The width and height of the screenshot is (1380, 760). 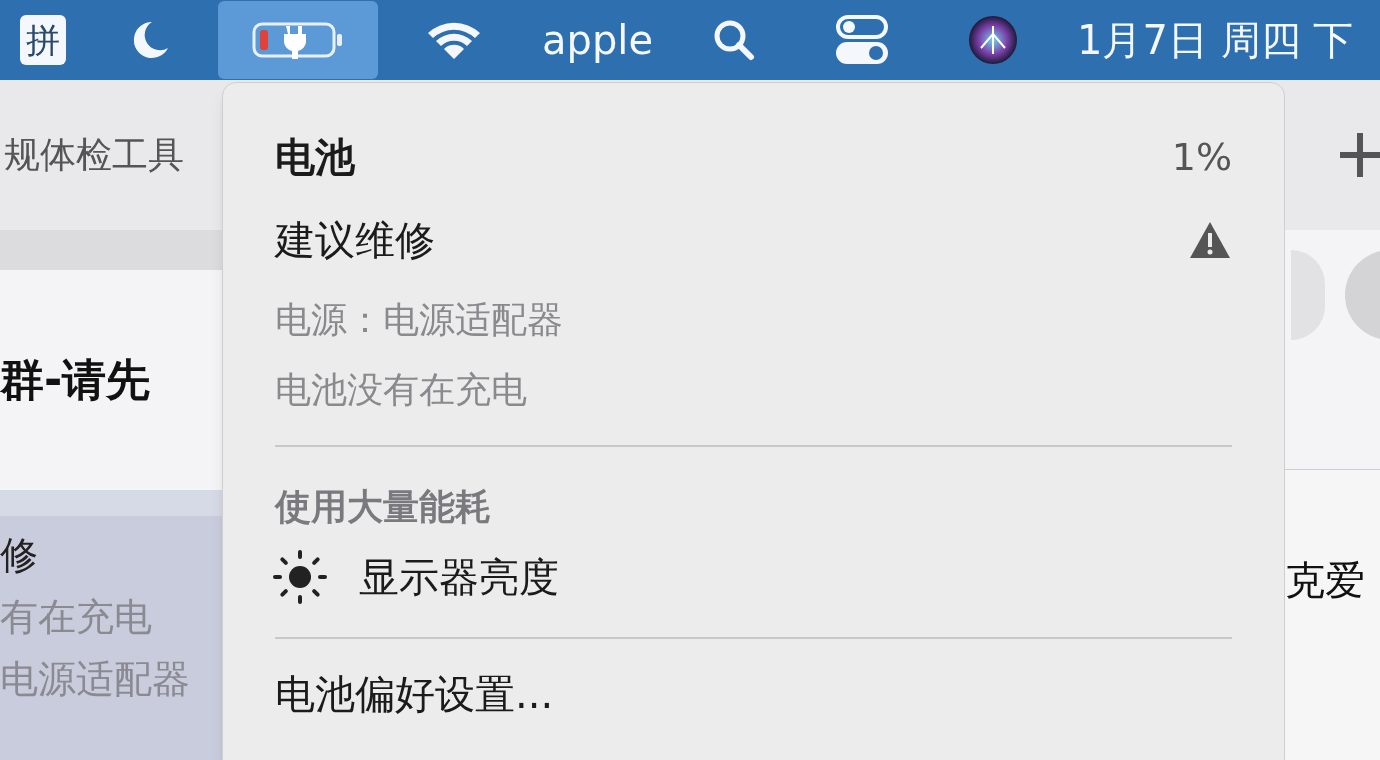 I want to click on window-title: 规体检工具, so click(x=93, y=155).